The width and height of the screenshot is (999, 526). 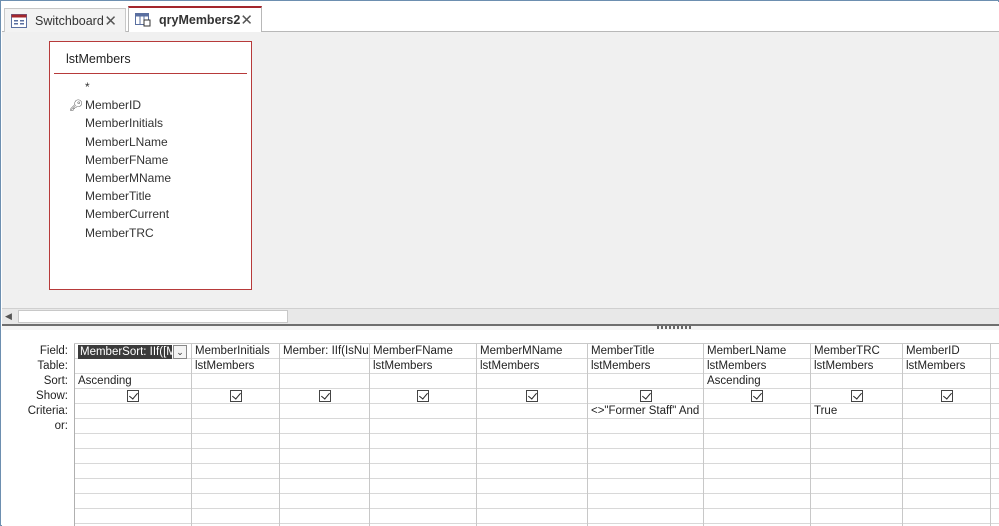 I want to click on chevron-down-icon: ⌄, so click(x=180, y=351).